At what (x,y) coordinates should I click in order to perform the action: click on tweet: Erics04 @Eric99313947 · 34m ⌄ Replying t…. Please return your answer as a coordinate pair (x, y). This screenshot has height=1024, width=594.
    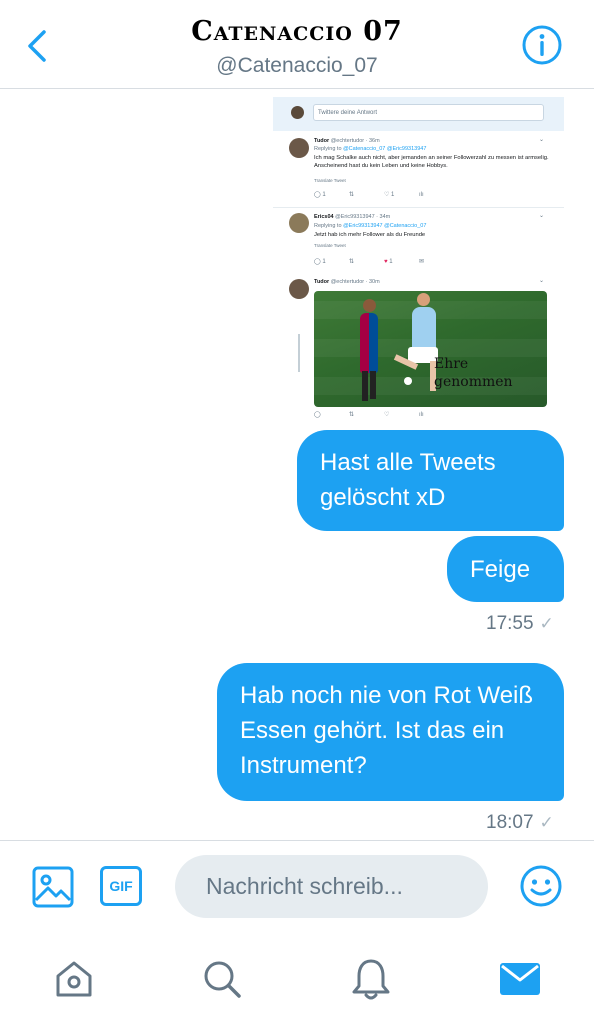
    Looking at the image, I should click on (418, 241).